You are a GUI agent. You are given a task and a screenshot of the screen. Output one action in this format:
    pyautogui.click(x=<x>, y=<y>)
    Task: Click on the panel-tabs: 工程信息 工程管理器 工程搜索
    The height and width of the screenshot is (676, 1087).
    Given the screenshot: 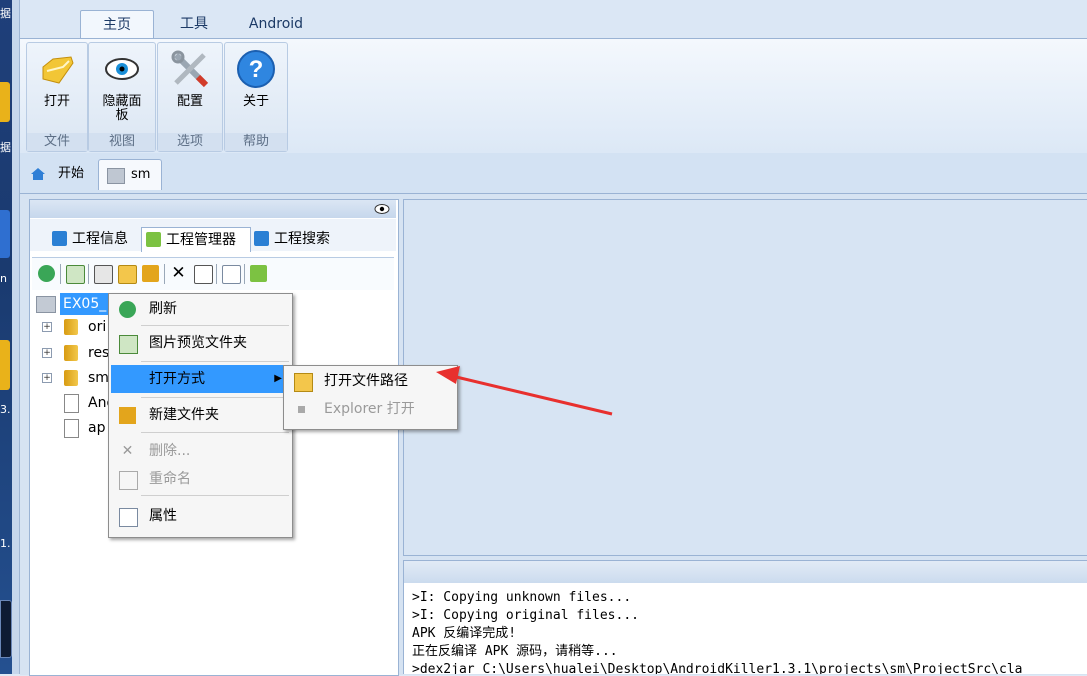 What is the action you would take?
    pyautogui.click(x=213, y=235)
    